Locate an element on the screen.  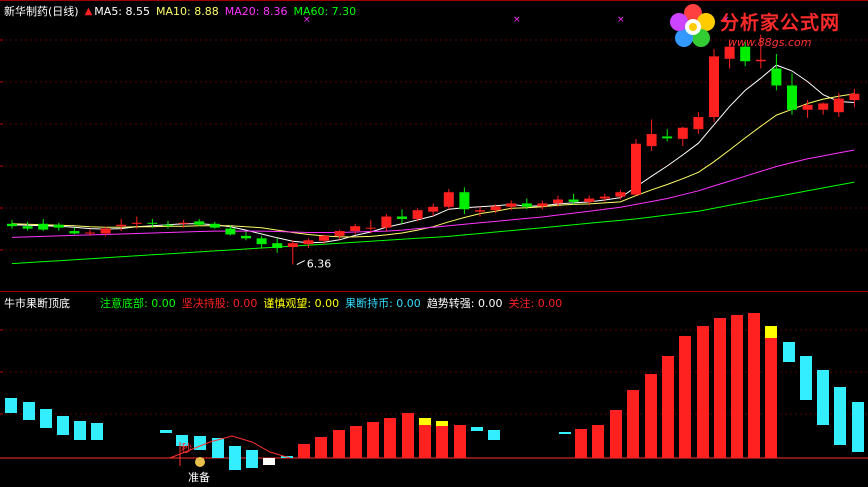
low-price-label: 6.36 is located at coordinates (319, 264).